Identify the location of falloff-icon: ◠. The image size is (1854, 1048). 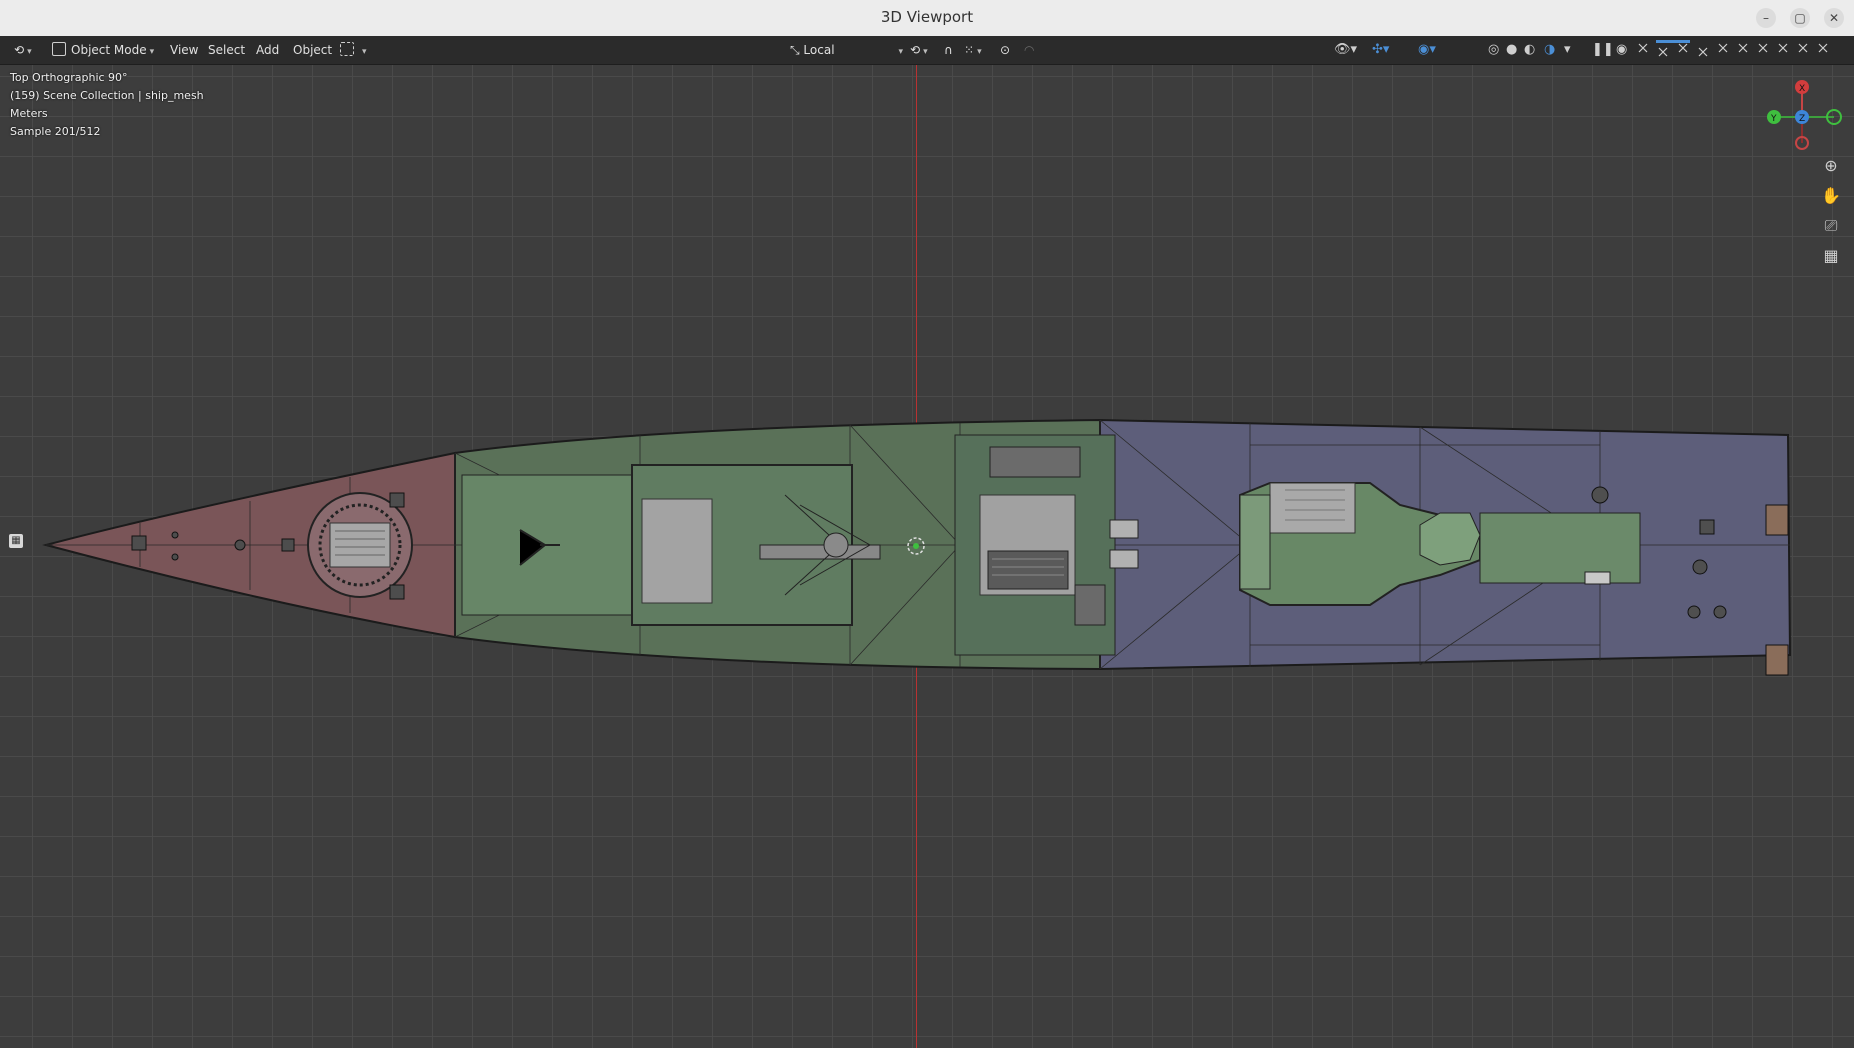
(1029, 50).